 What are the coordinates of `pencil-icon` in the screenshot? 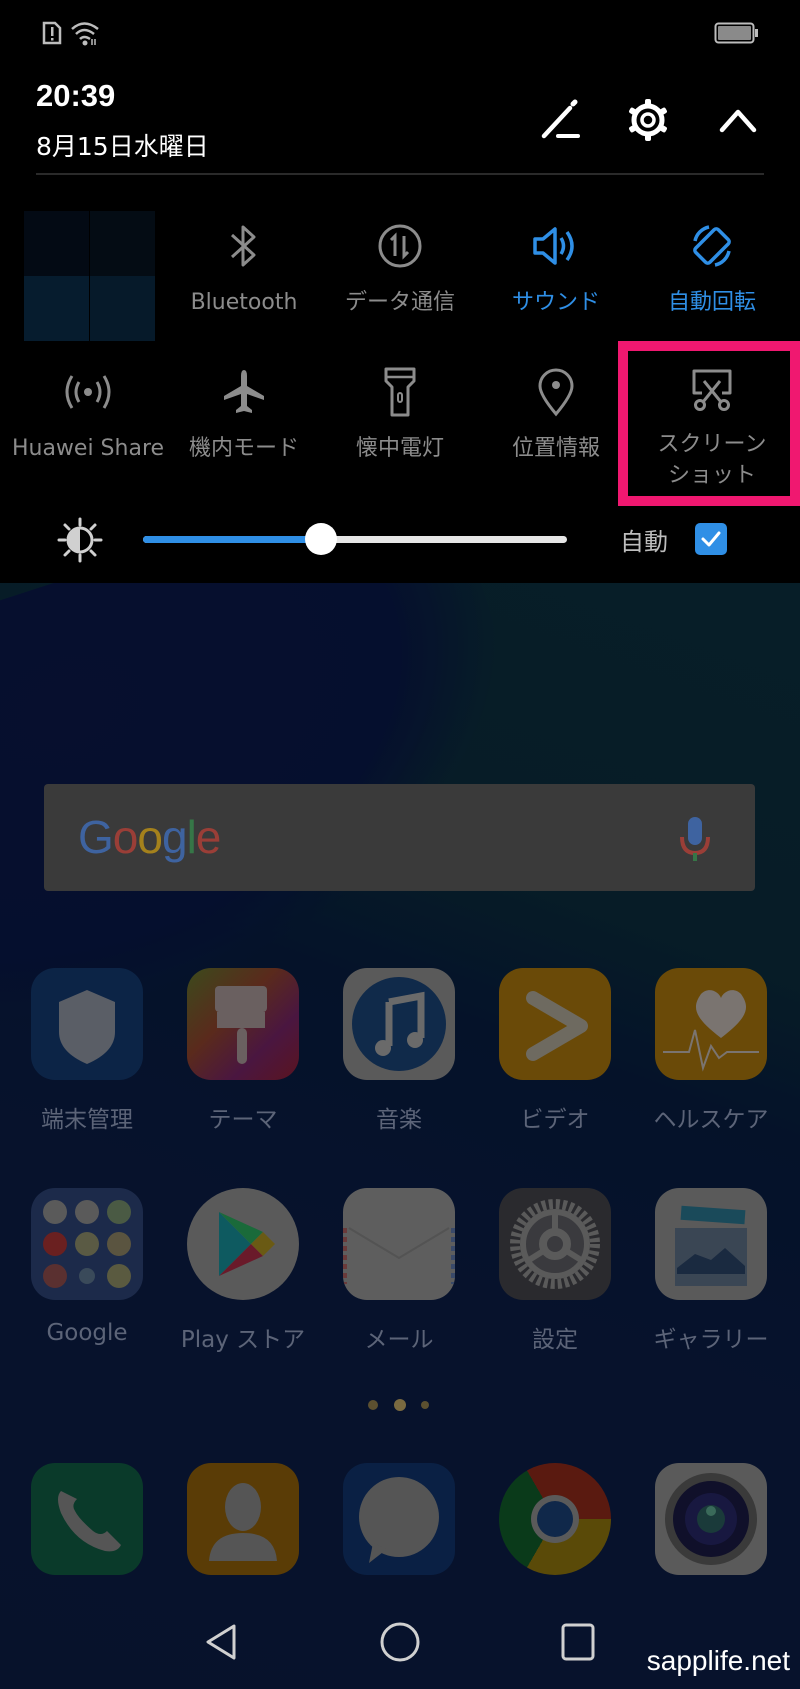 It's located at (560, 119).